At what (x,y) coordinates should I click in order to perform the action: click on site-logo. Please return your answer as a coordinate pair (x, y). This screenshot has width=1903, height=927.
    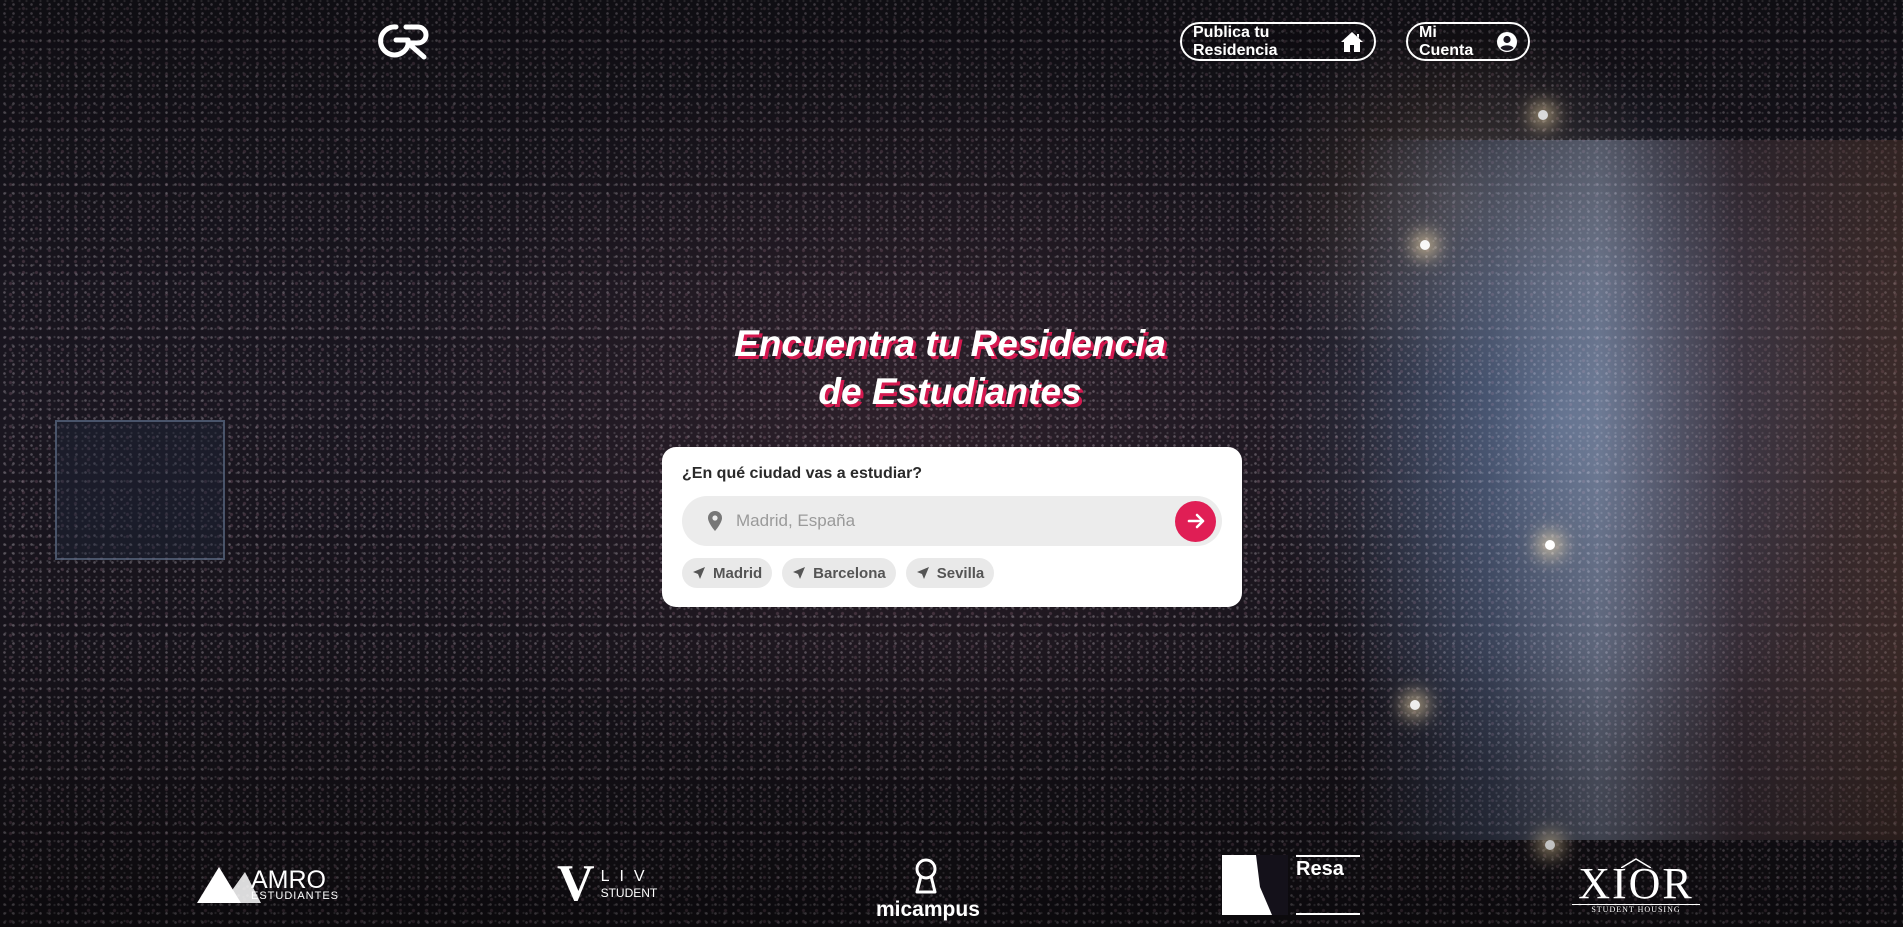
    Looking at the image, I should click on (403, 40).